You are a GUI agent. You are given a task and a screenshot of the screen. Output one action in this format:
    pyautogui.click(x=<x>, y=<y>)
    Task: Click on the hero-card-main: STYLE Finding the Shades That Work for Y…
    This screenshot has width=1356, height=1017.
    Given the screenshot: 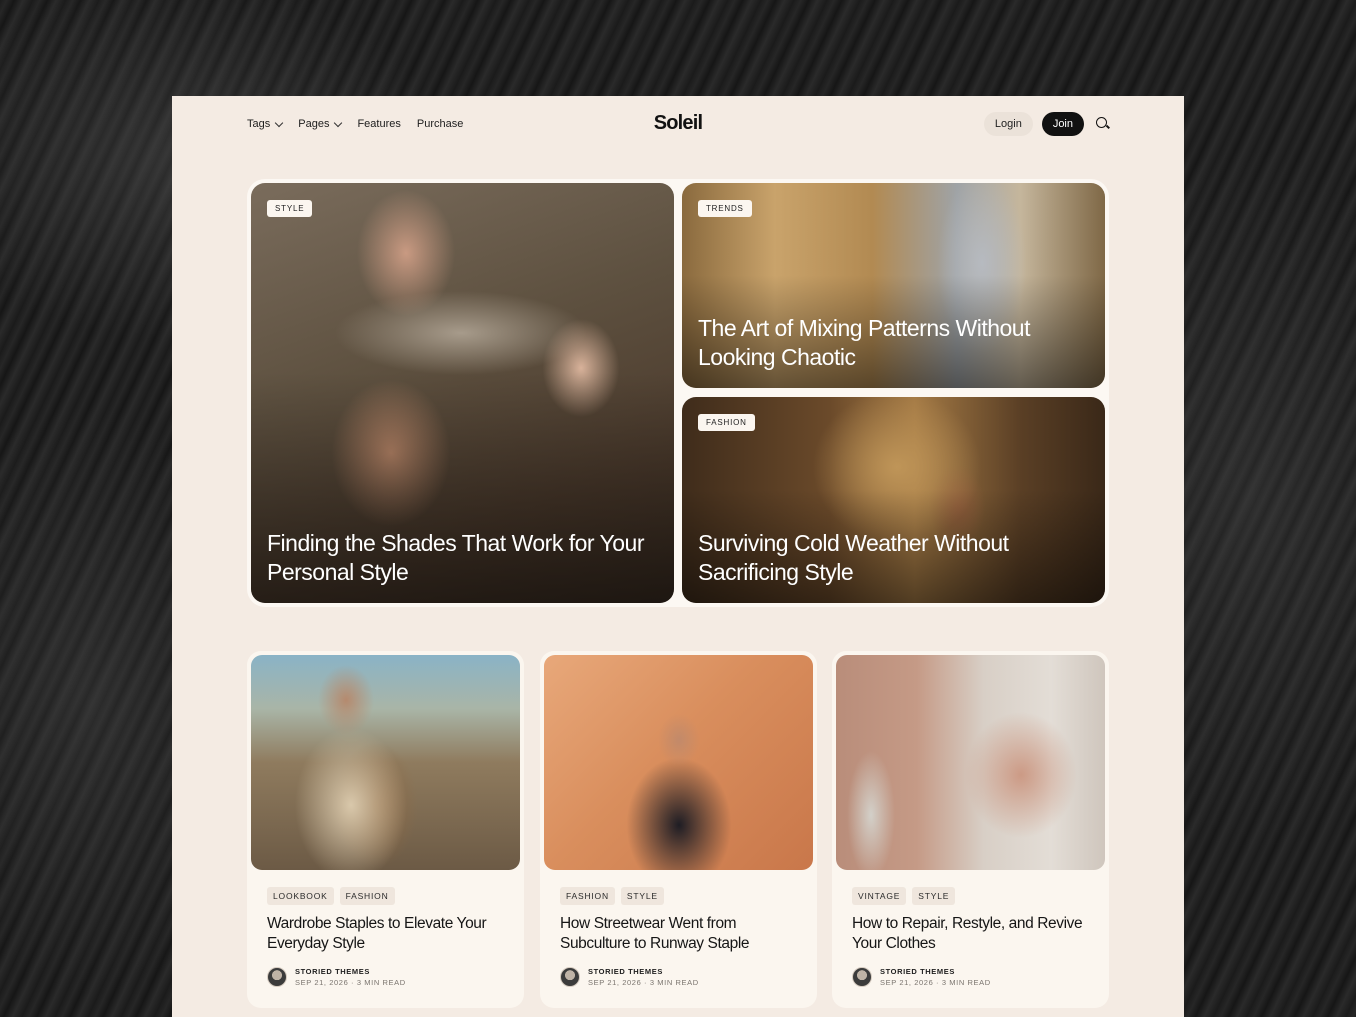 What is the action you would take?
    pyautogui.click(x=462, y=393)
    